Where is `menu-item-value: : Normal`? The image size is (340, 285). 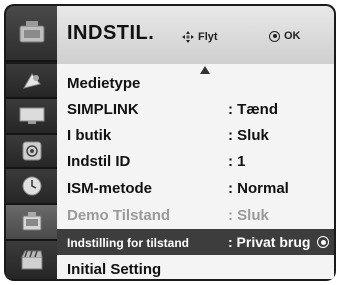
menu-item-value: : Normal is located at coordinates (258, 188).